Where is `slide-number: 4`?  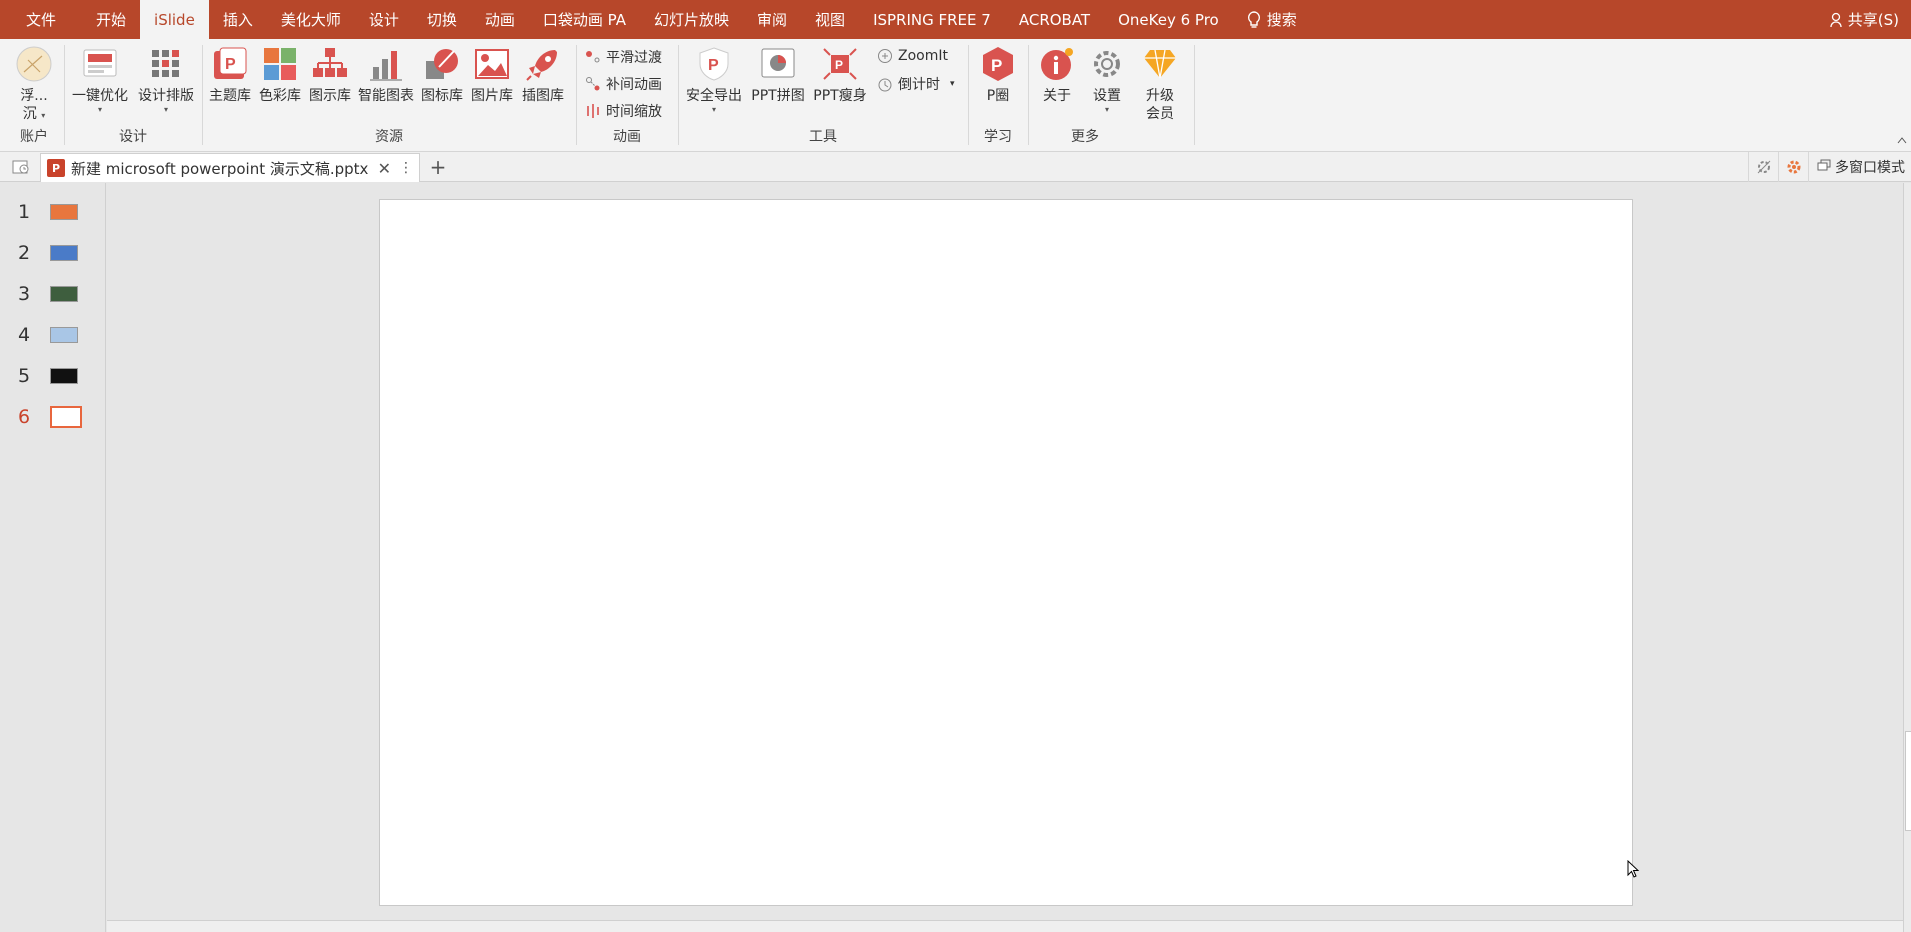
slide-number: 4 is located at coordinates (24, 335).